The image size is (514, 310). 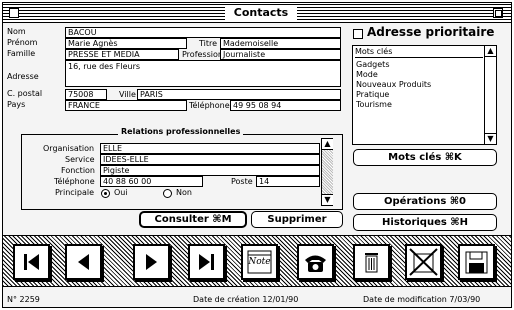 I want to click on consulter-button: Consulter ⌘M, so click(x=193, y=219).